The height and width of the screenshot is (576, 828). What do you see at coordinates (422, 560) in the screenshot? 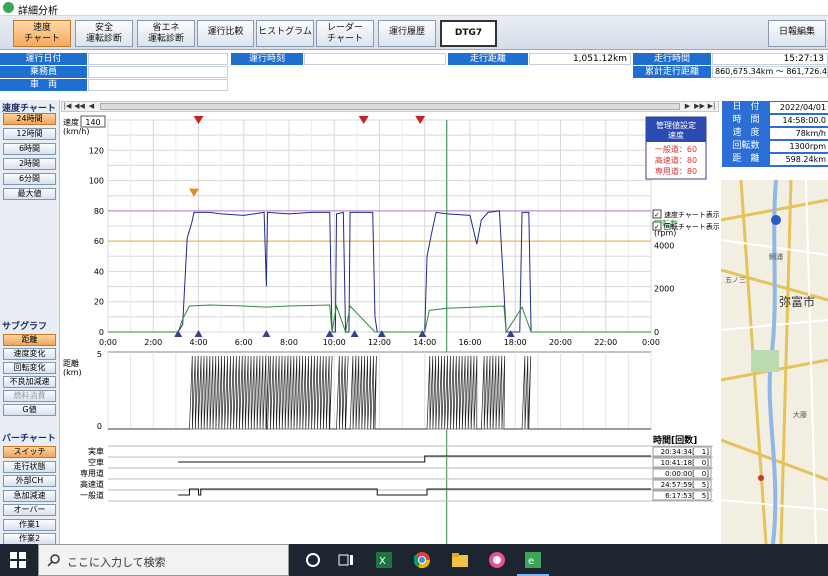
I see `chrome-icon` at bounding box center [422, 560].